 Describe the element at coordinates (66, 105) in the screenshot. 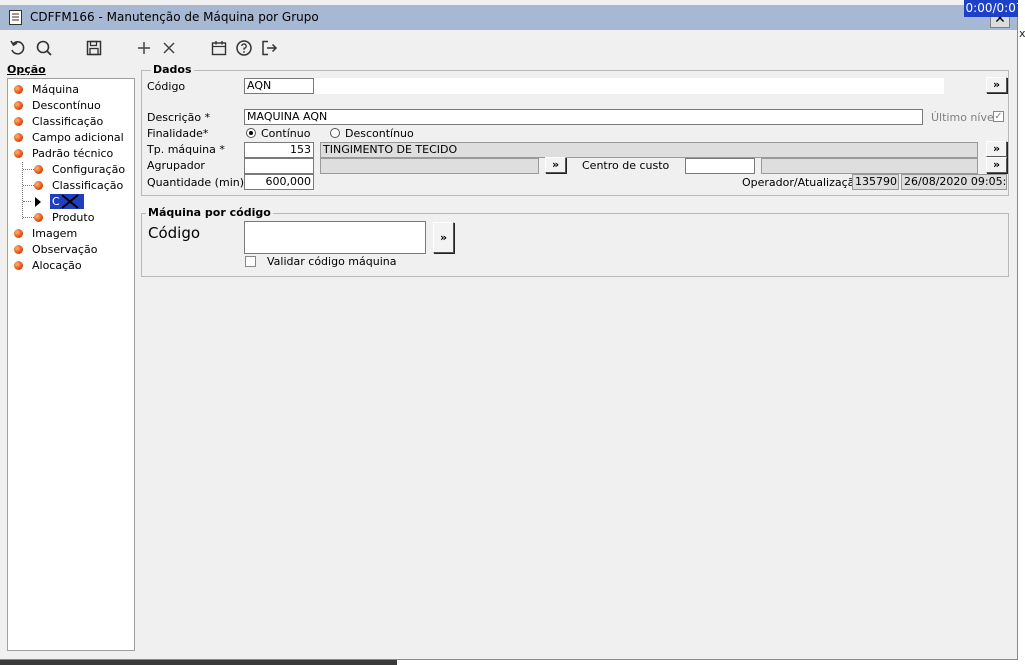

I see `tree-item-label: Descontínuo` at that location.